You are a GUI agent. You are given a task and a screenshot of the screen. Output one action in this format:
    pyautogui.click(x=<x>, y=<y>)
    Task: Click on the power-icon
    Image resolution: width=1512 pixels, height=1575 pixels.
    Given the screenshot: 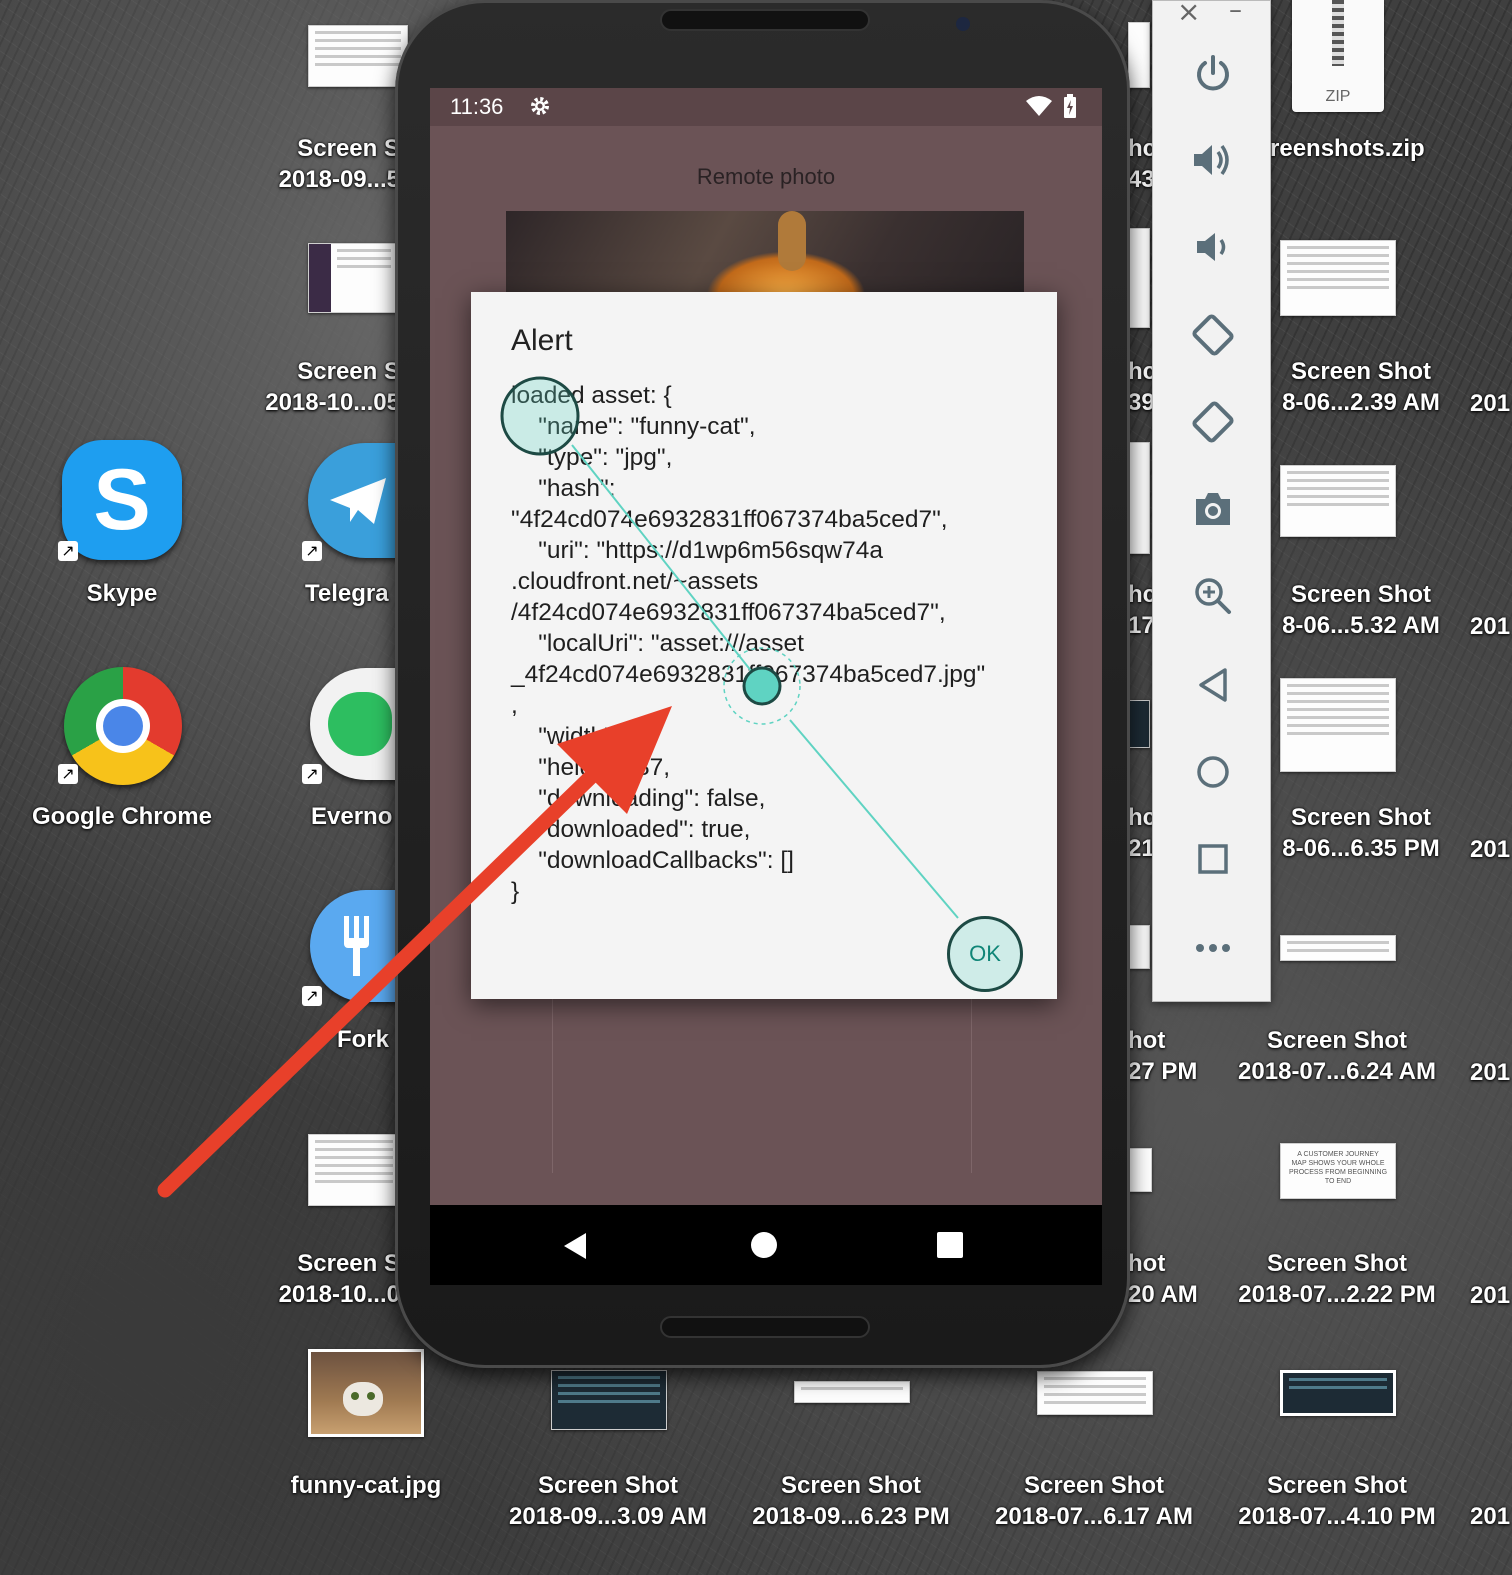 What is the action you would take?
    pyautogui.click(x=1213, y=75)
    